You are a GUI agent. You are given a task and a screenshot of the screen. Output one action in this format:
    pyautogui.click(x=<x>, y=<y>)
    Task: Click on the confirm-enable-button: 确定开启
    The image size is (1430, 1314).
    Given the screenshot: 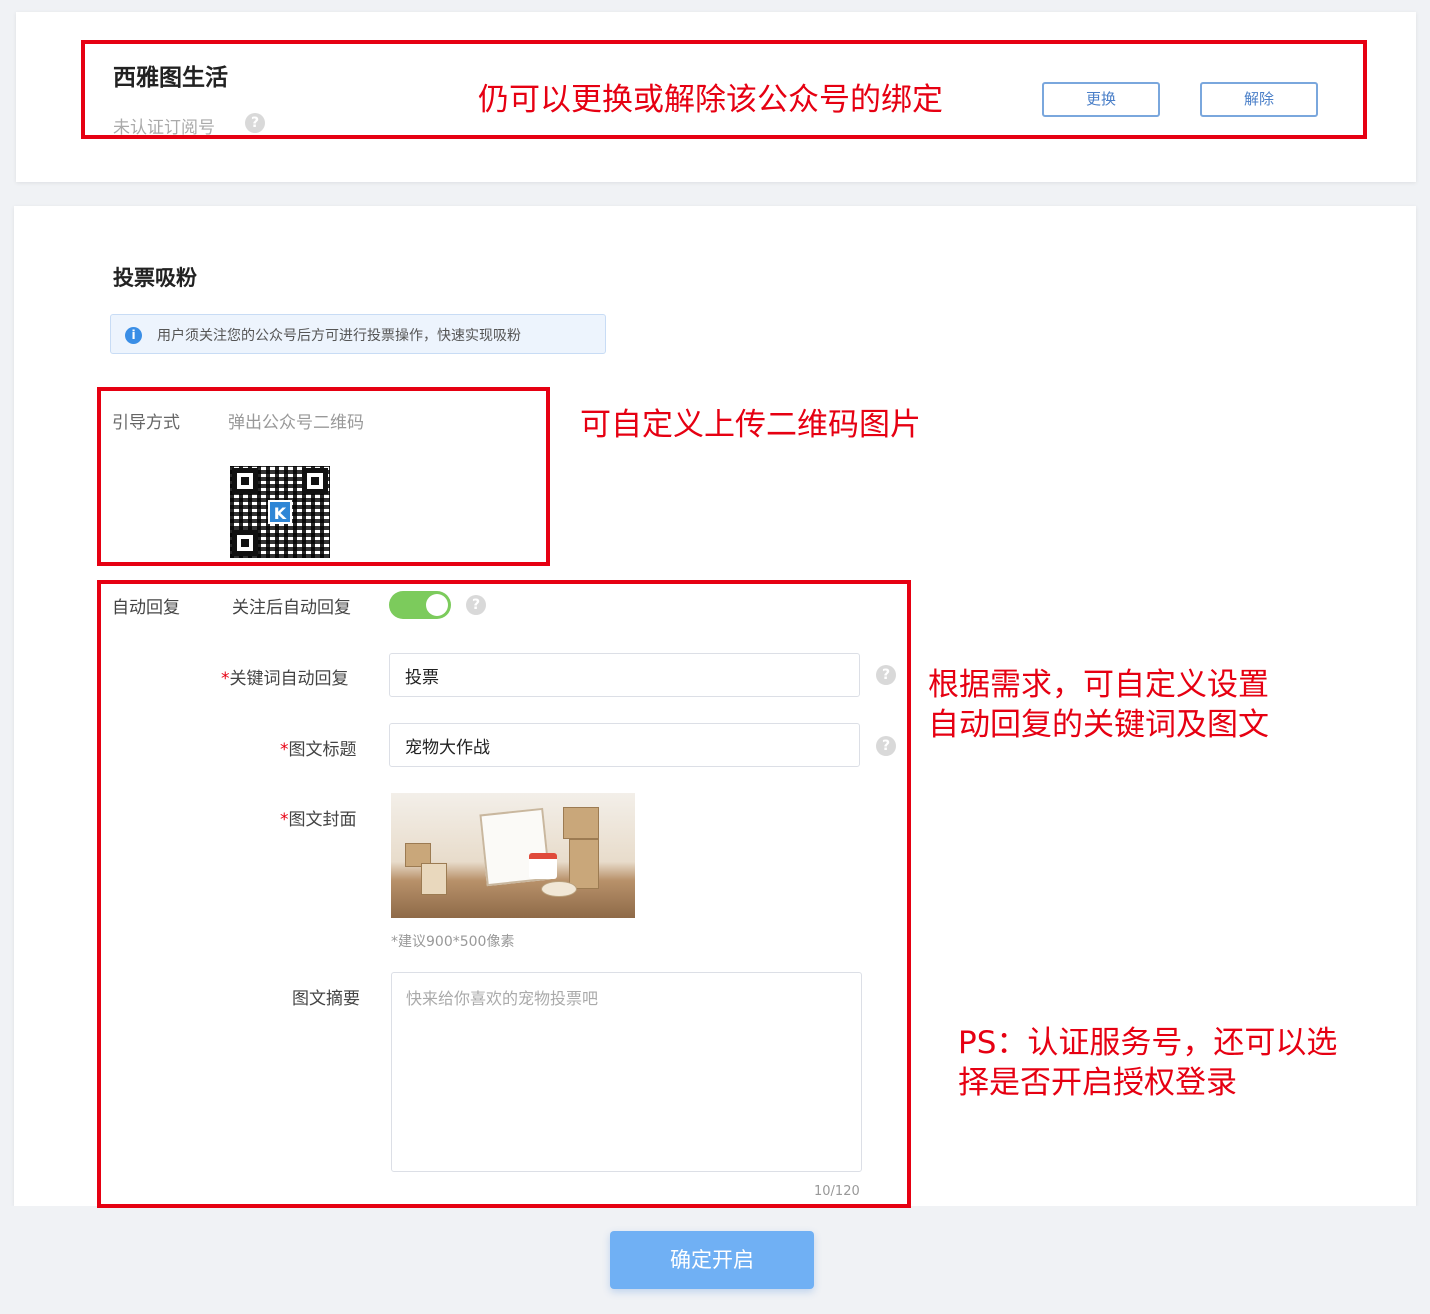 What is the action you would take?
    pyautogui.click(x=712, y=1260)
    